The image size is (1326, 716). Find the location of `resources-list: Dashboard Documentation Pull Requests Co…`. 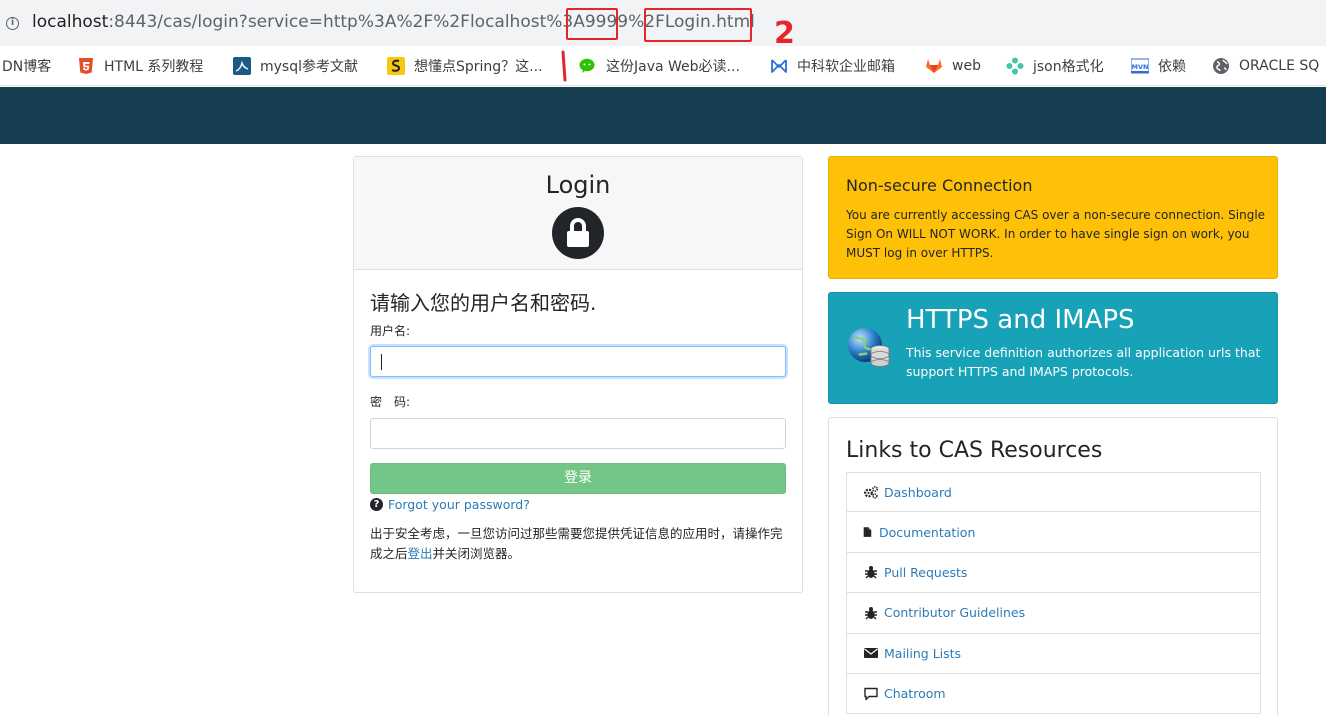

resources-list: Dashboard Documentation Pull Requests Co… is located at coordinates (1053, 593).